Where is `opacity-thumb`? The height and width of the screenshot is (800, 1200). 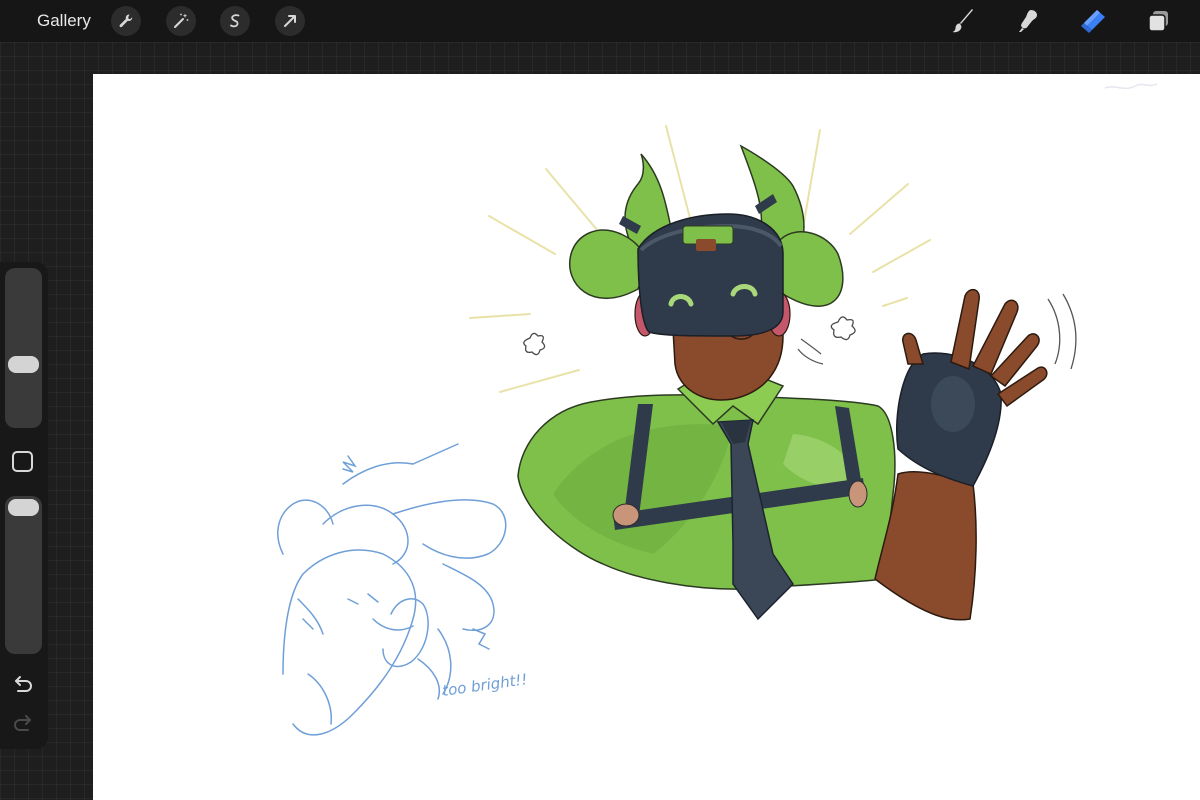 opacity-thumb is located at coordinates (23, 507).